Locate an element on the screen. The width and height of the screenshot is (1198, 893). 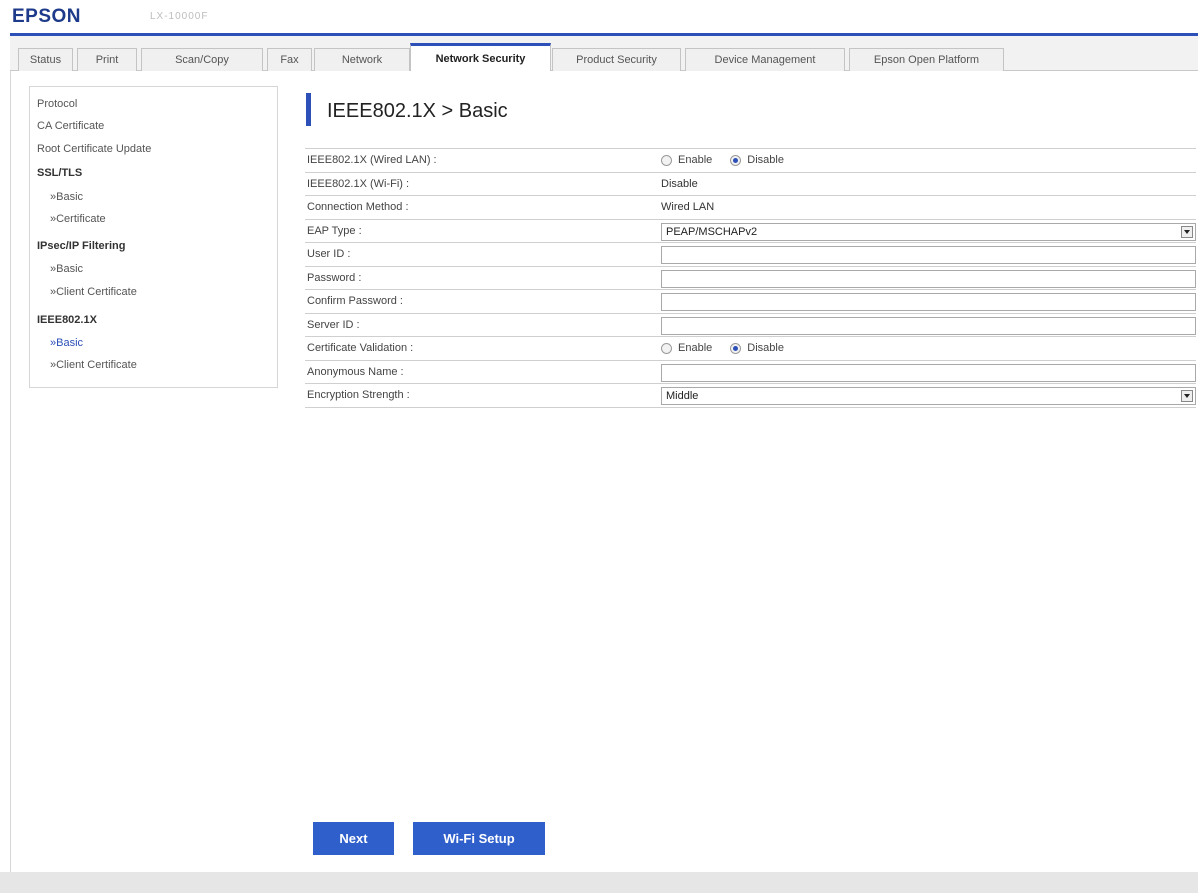
password-input is located at coordinates (928, 278).